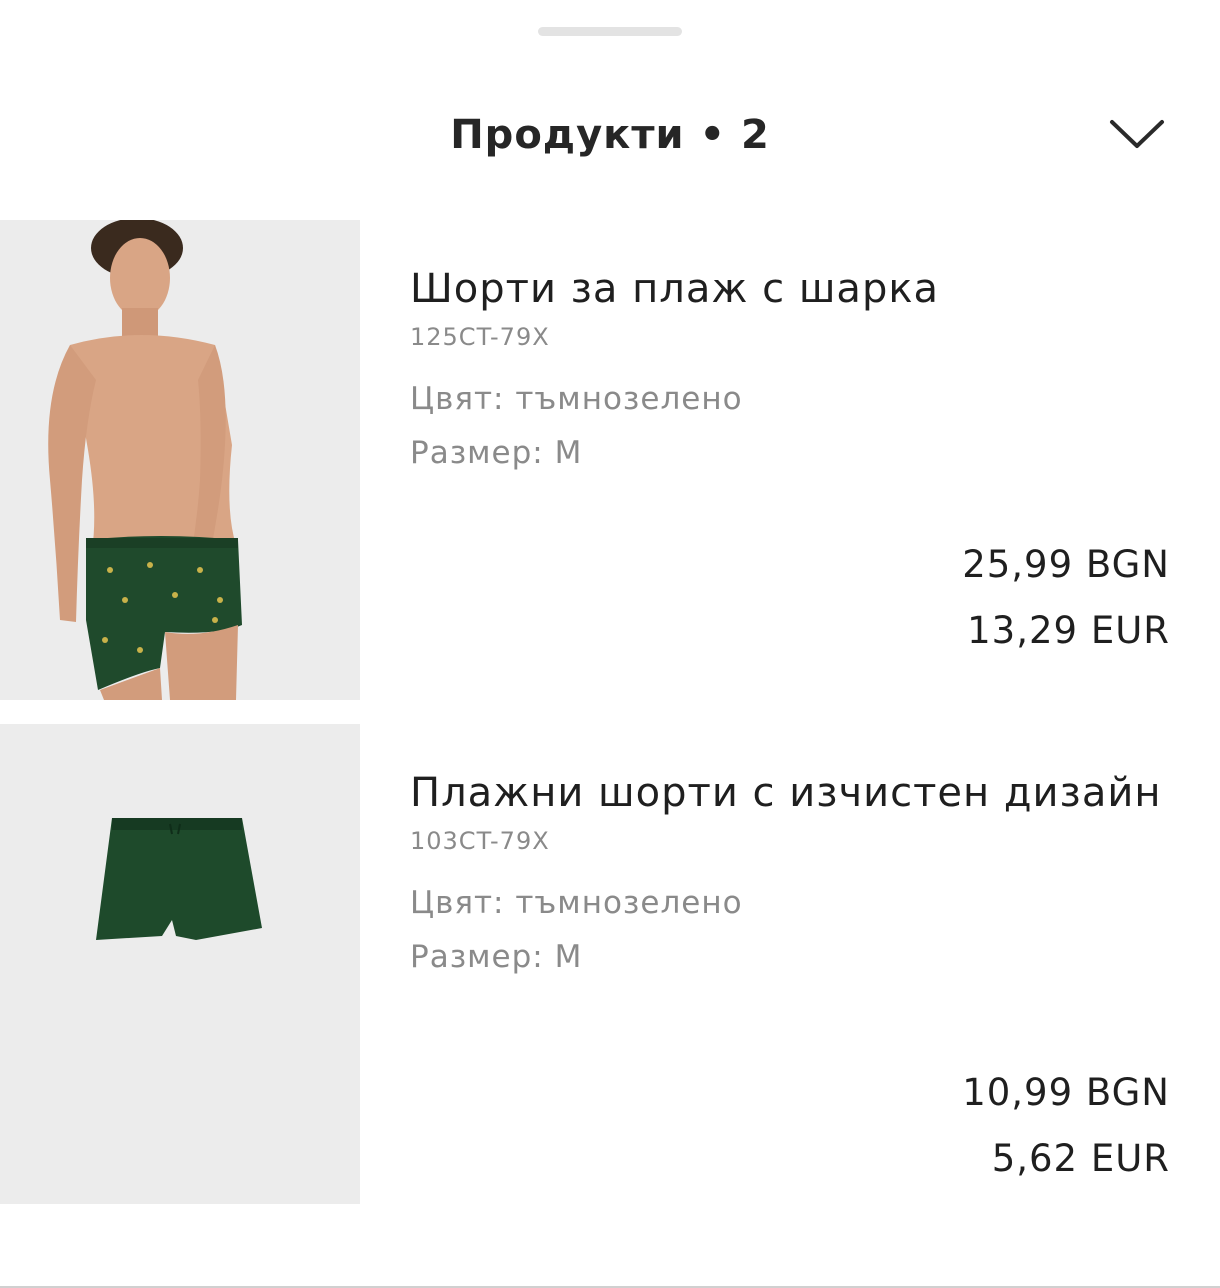  What do you see at coordinates (1066, 1092) in the screenshot?
I see `price-bgn: 10,99 BGN` at bounding box center [1066, 1092].